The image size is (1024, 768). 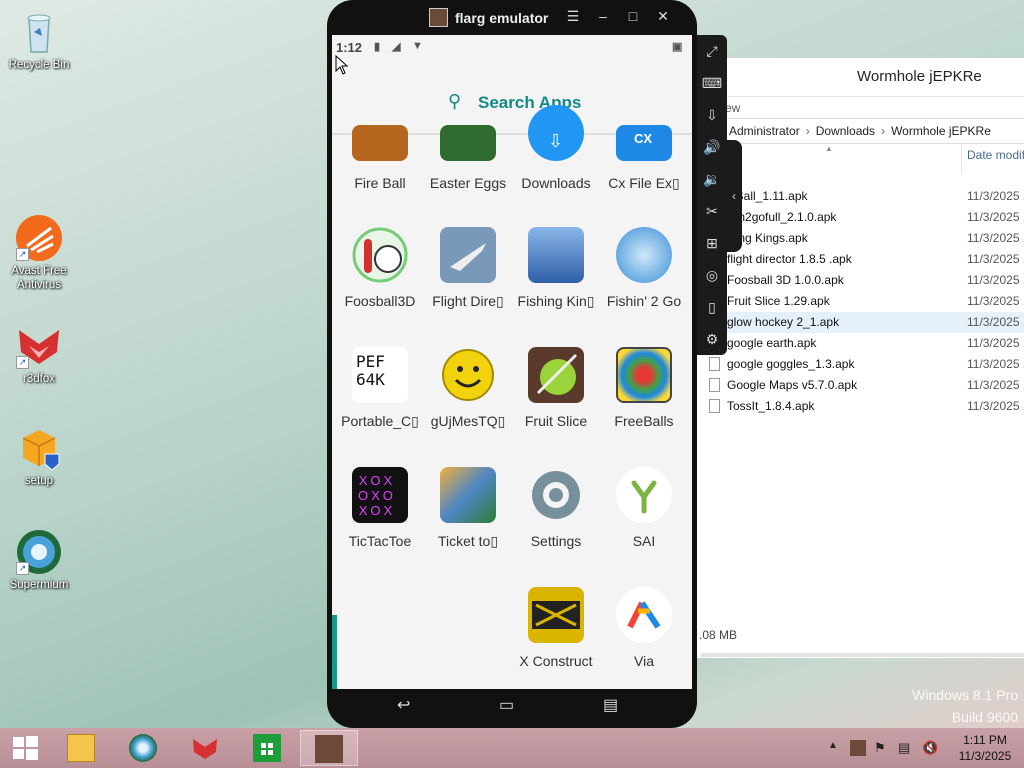 What do you see at coordinates (961, 159) in the screenshot?
I see `column-divider` at bounding box center [961, 159].